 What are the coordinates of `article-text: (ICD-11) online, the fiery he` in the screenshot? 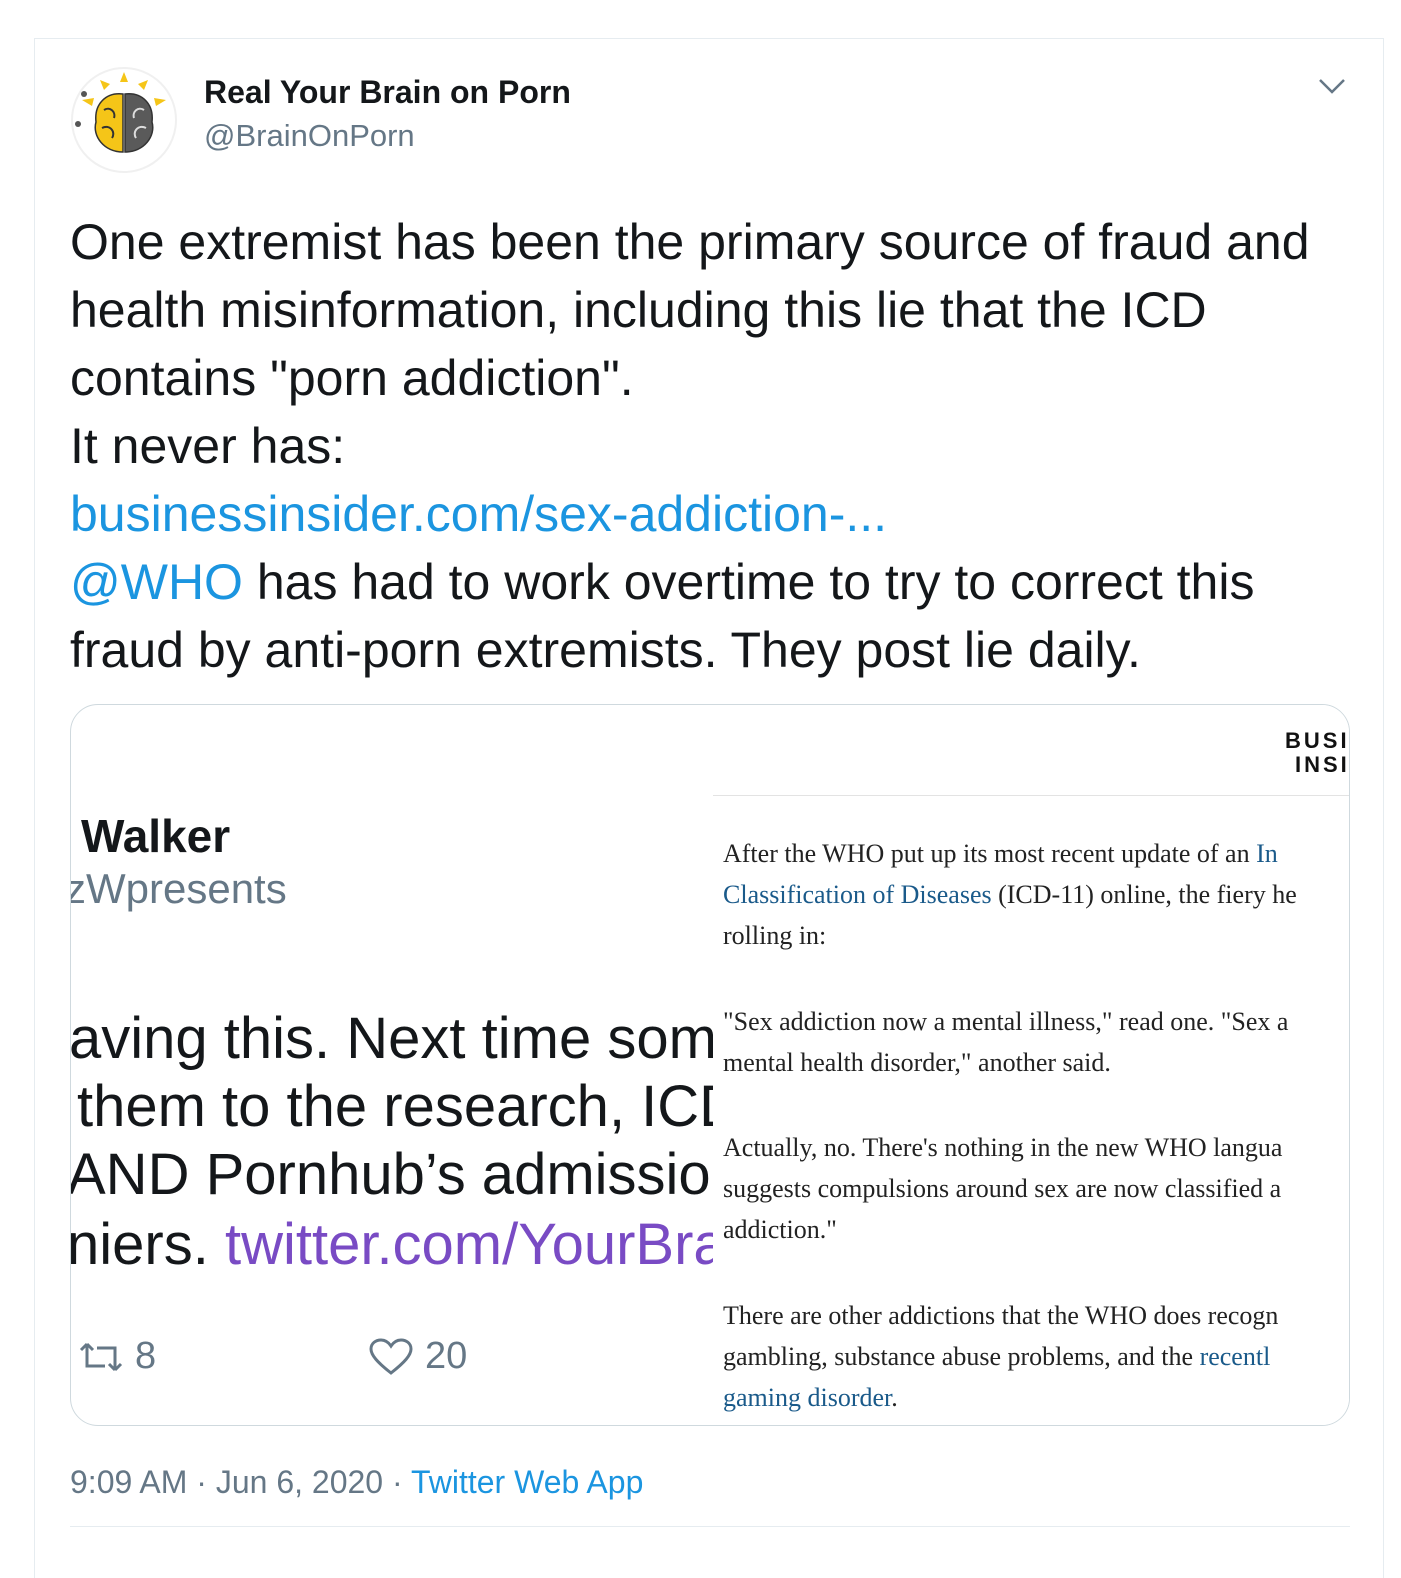 It's located at (1144, 894).